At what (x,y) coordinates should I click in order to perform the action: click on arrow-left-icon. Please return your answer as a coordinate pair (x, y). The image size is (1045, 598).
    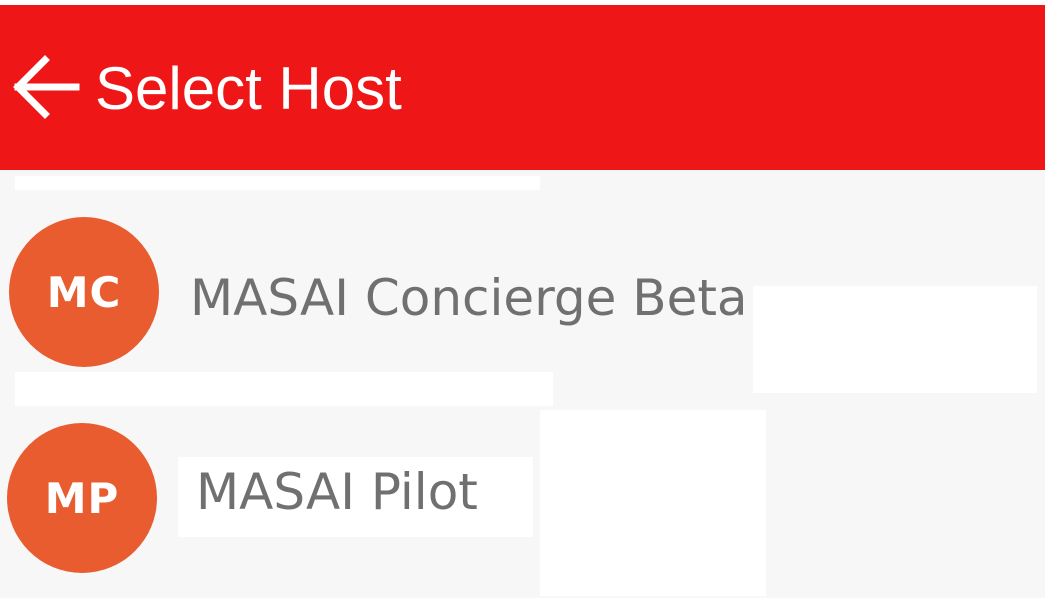
    Looking at the image, I should click on (46, 89).